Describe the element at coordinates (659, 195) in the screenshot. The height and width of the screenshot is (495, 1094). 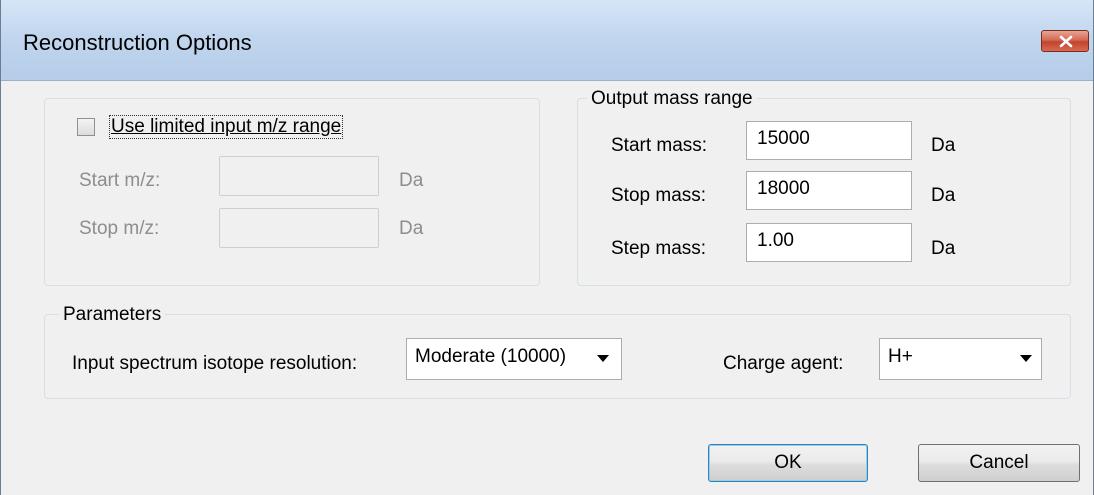
I see `stop-mass-label: Stop mass:` at that location.